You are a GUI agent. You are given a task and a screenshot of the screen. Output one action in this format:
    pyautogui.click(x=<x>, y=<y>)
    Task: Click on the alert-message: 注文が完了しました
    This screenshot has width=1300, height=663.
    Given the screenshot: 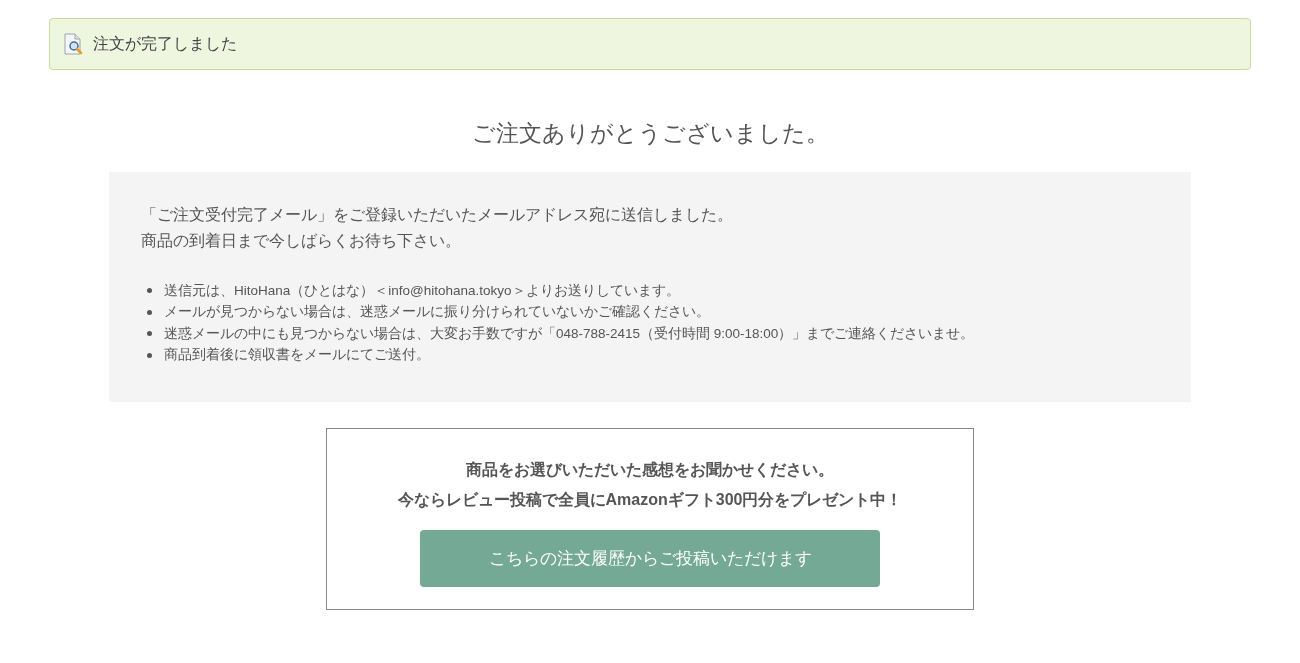 What is the action you would take?
    pyautogui.click(x=165, y=43)
    